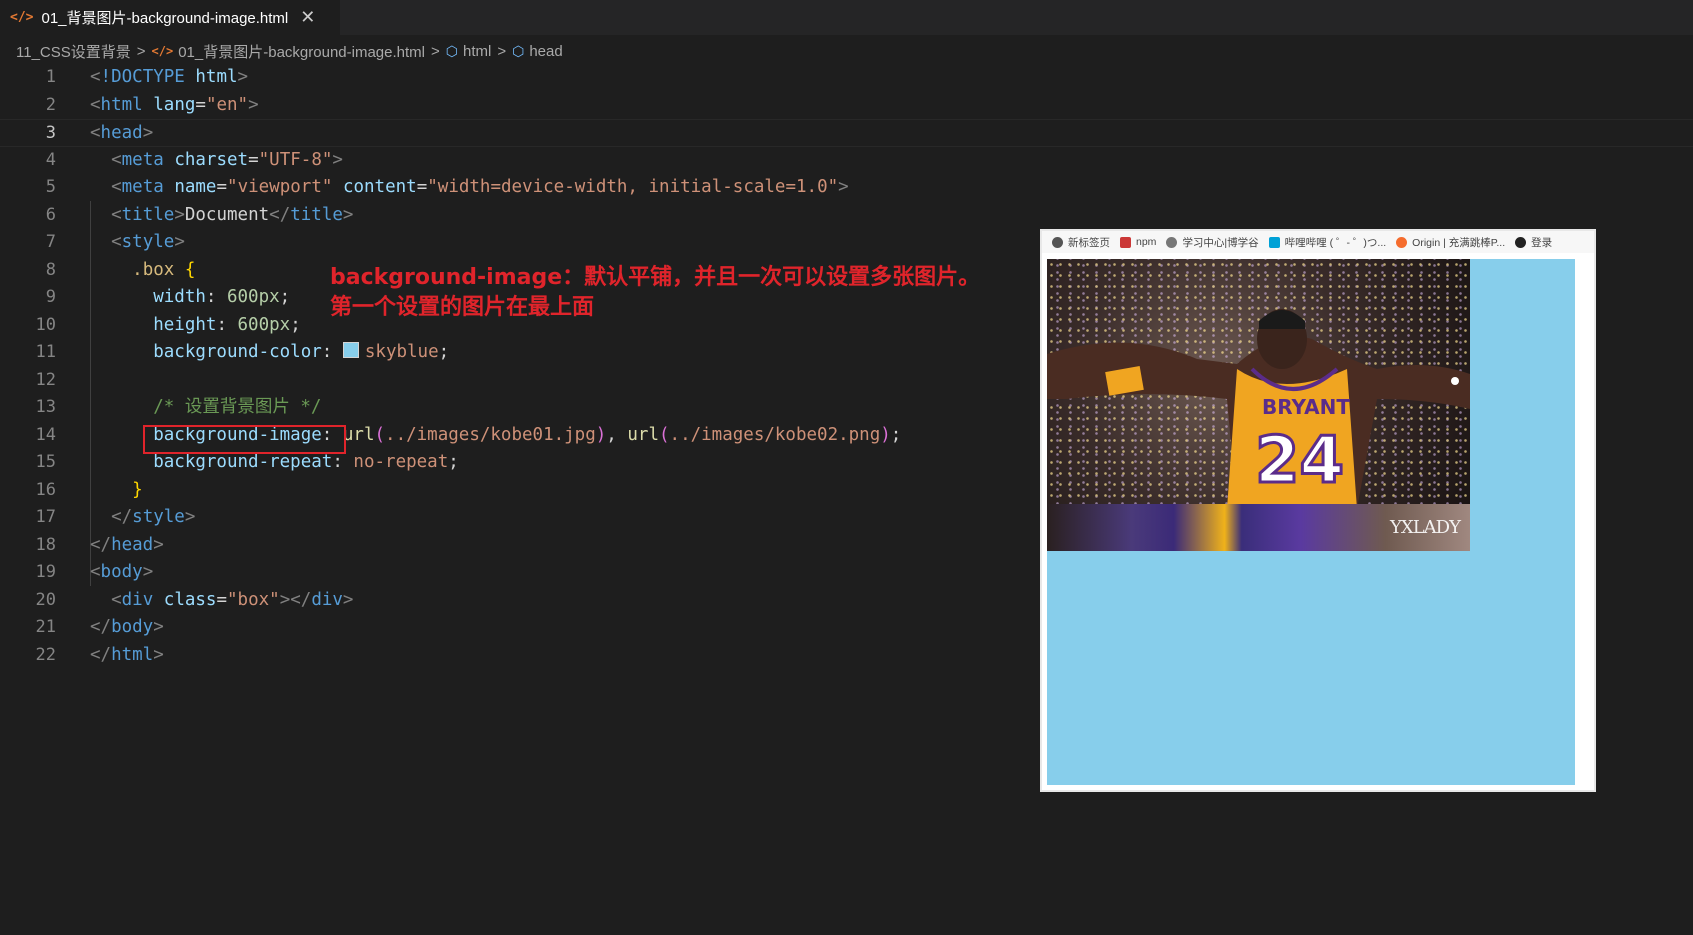 The height and width of the screenshot is (935, 1693). I want to click on code-line: <div class="box"></div>, so click(232, 599).